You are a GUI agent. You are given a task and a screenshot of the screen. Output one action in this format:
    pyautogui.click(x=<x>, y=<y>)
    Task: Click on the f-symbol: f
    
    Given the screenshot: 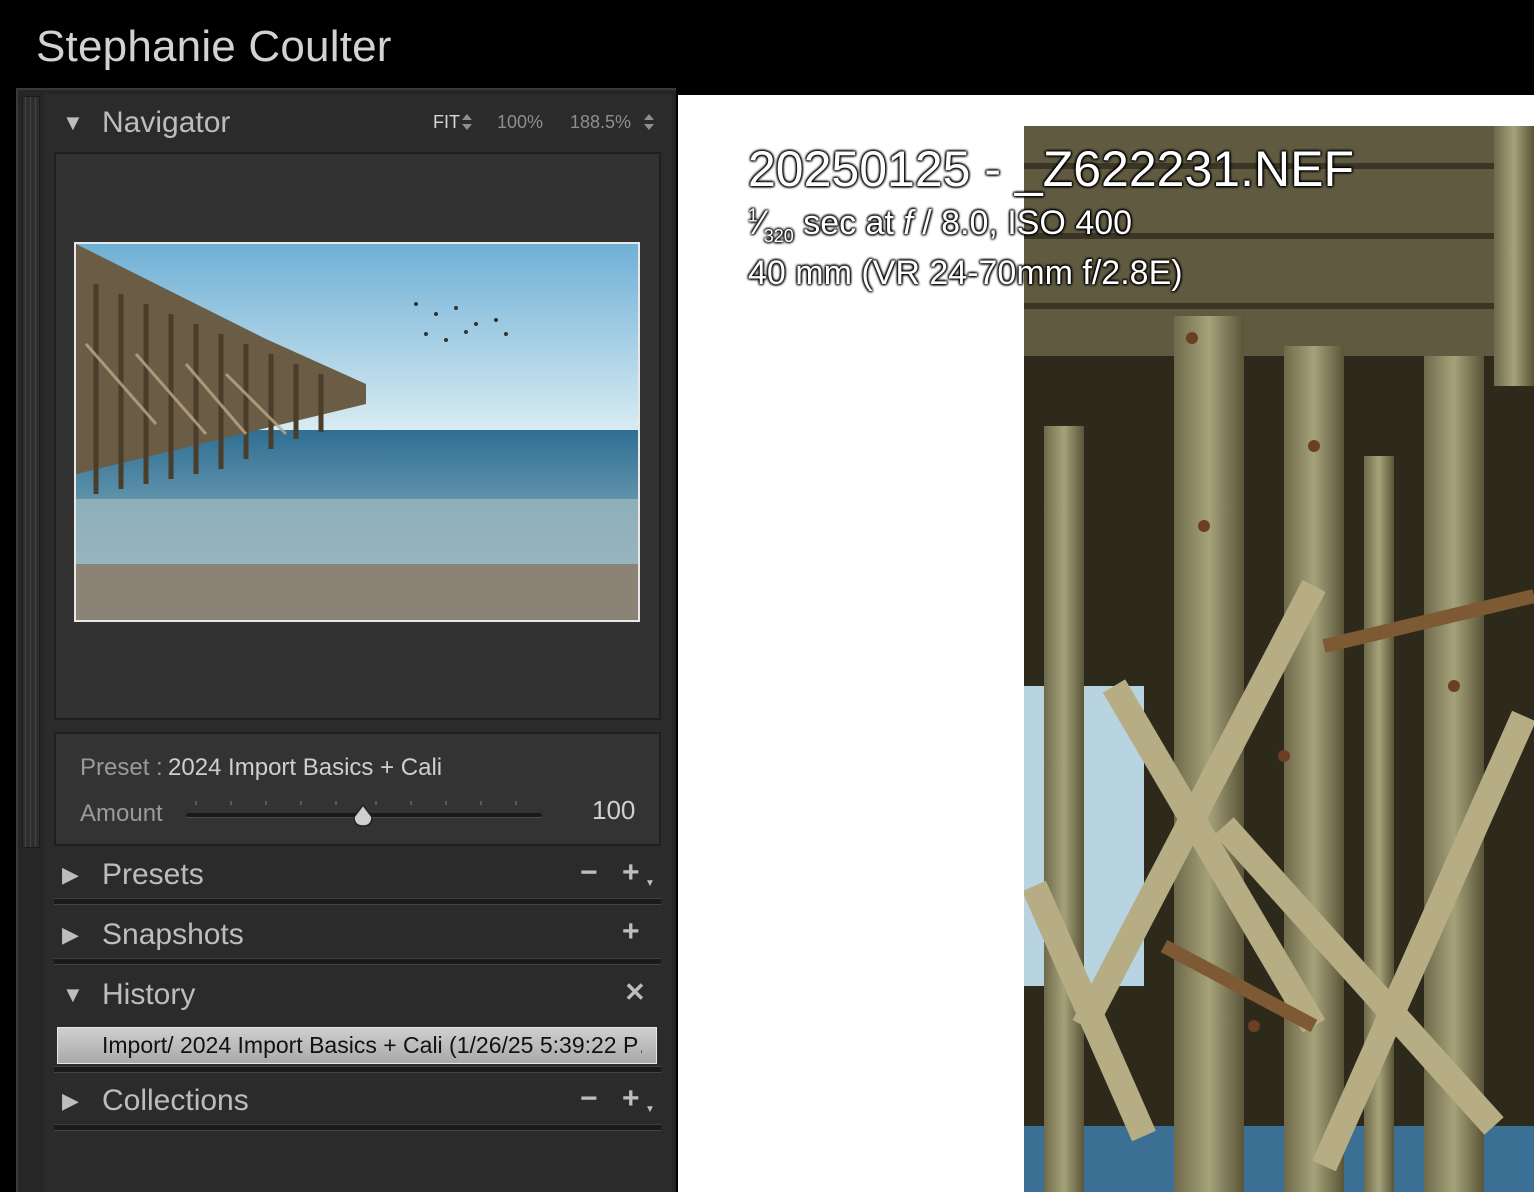 What is the action you would take?
    pyautogui.click(x=908, y=223)
    